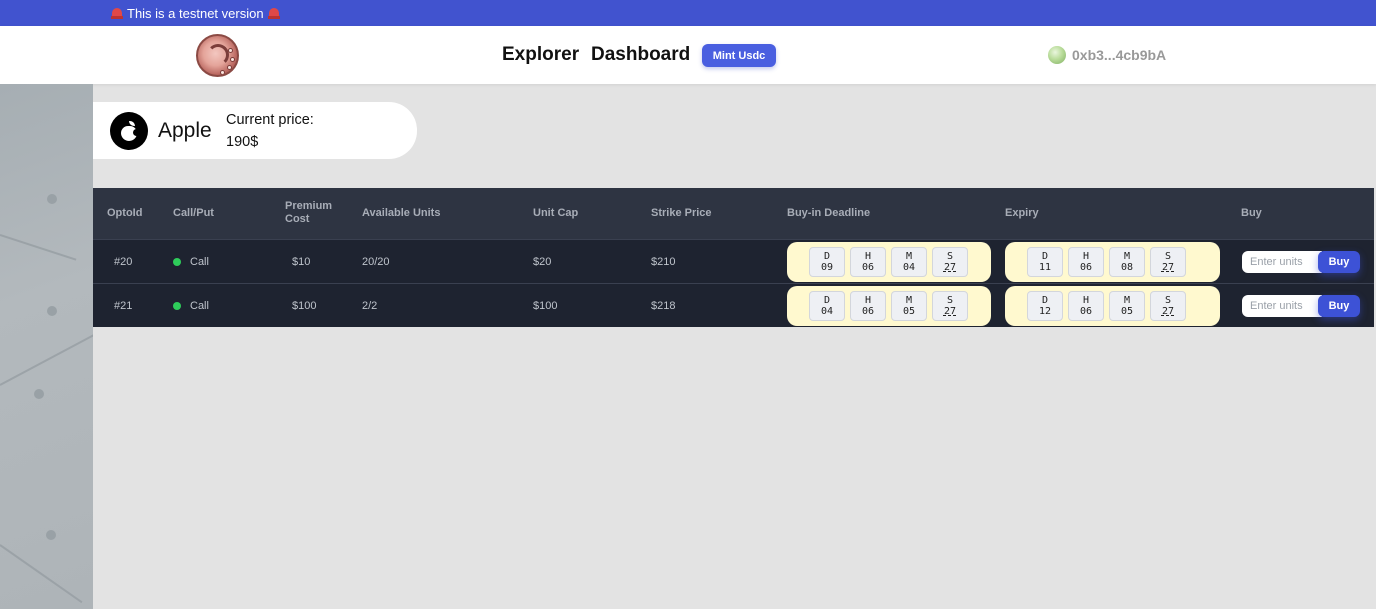 The height and width of the screenshot is (609, 1376). What do you see at coordinates (1045, 306) in the screenshot?
I see `countdown-days: D 12` at bounding box center [1045, 306].